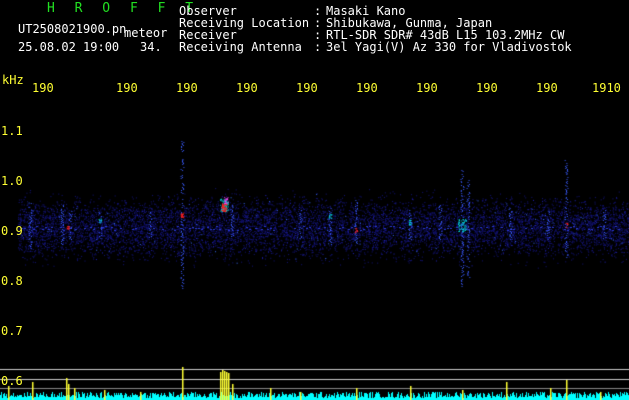 This screenshot has height=400, width=629. What do you see at coordinates (151, 47) in the screenshot?
I see `detection-count: 34.` at bounding box center [151, 47].